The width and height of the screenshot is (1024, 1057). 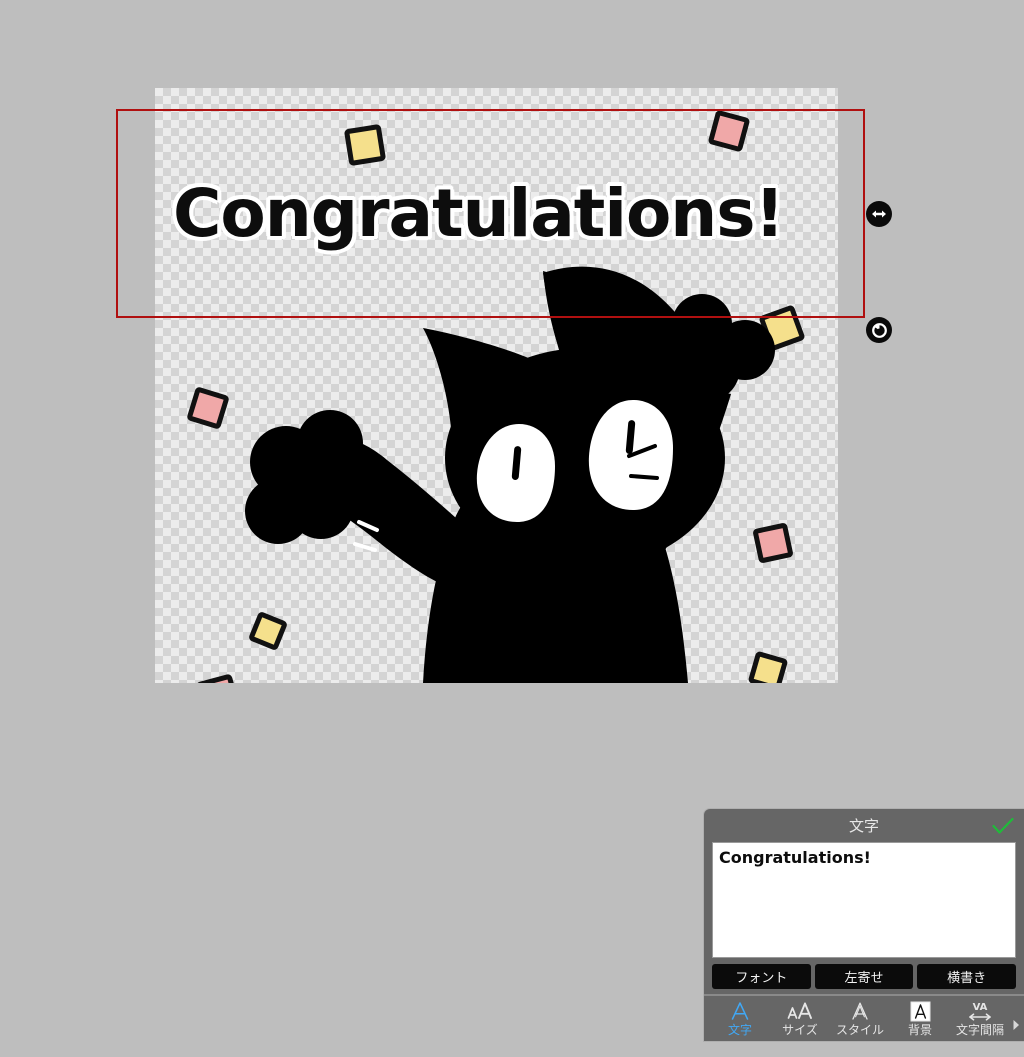 I want to click on svg-text: VA, so click(x=980, y=1007).